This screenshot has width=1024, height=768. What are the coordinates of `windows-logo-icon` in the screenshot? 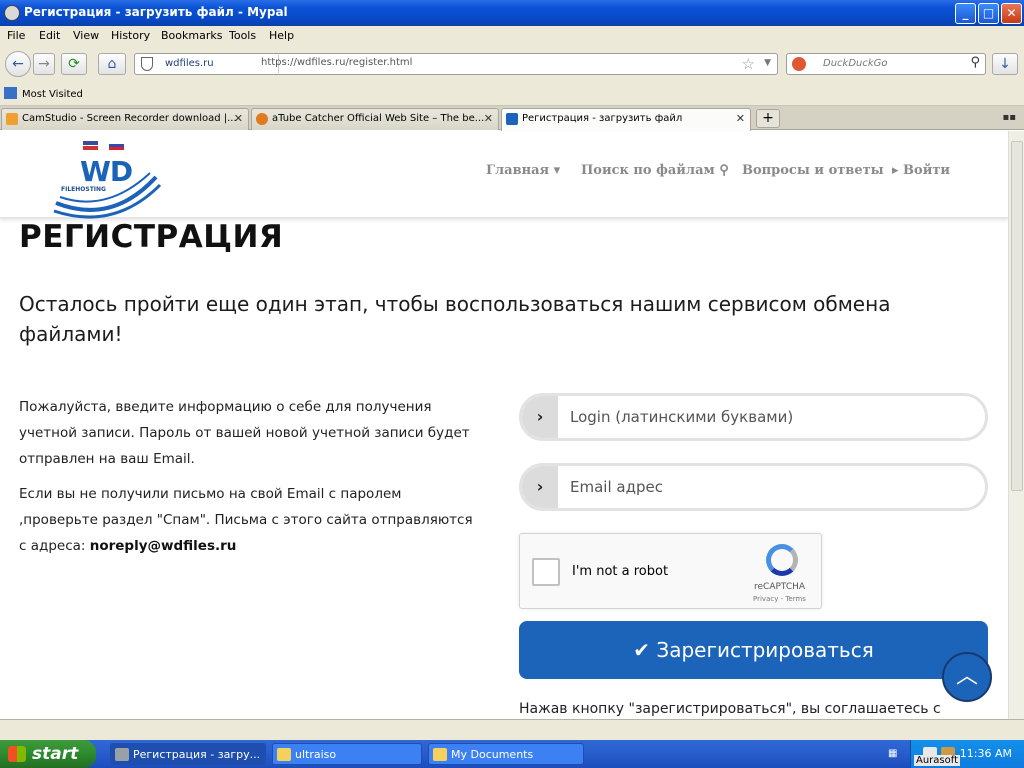 It's located at (17, 754).